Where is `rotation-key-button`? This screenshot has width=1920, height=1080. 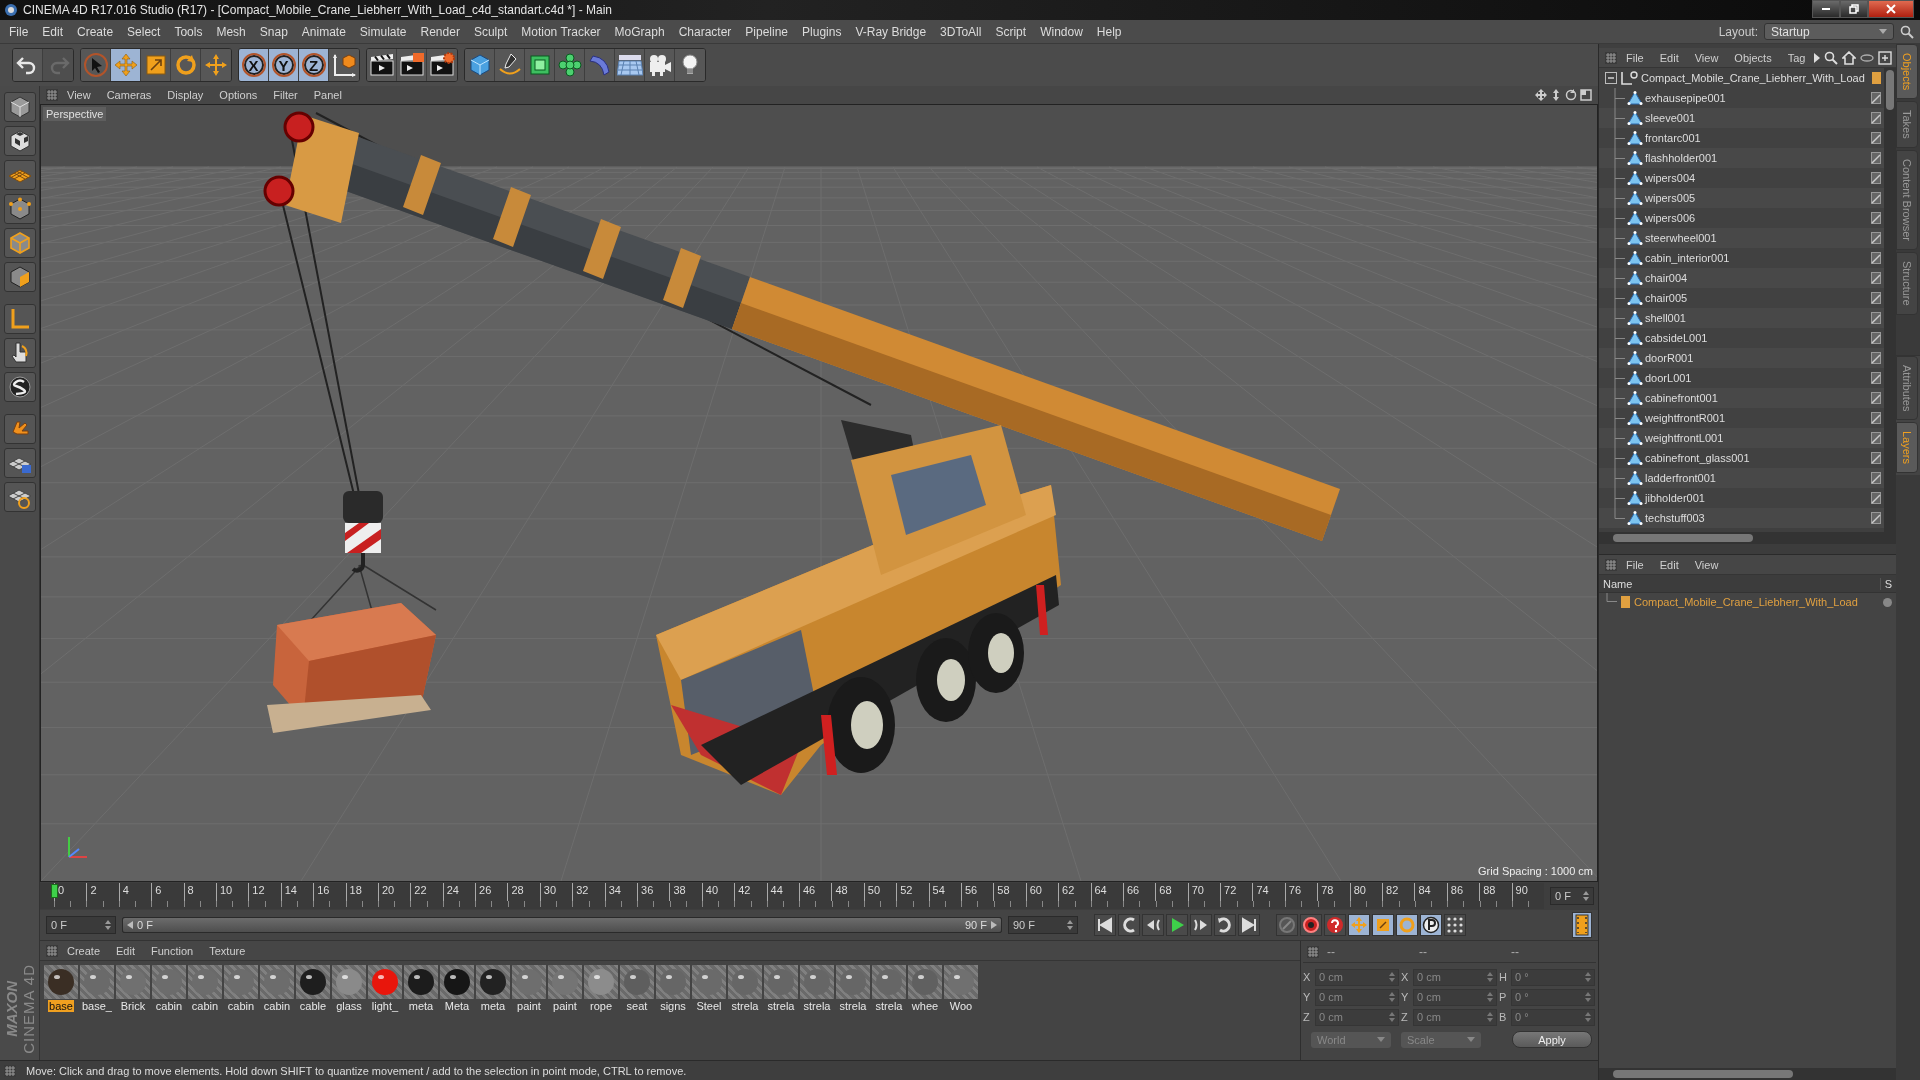 rotation-key-button is located at coordinates (1407, 925).